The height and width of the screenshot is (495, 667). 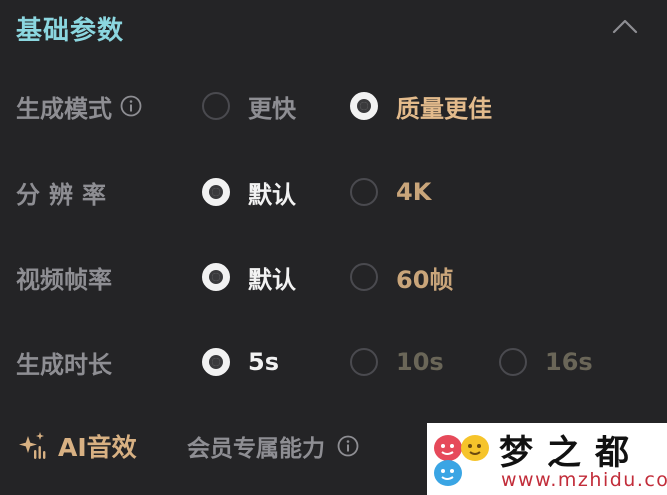 What do you see at coordinates (333, 192) in the screenshot?
I see `resolution-row: 分辨率 默认 4K` at bounding box center [333, 192].